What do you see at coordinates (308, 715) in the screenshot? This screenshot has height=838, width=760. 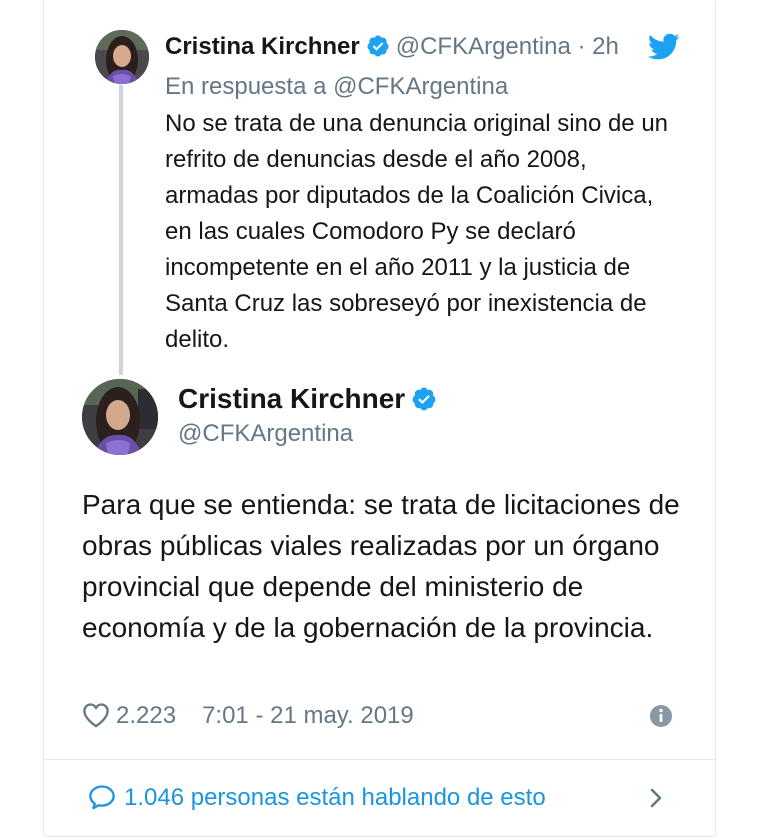 I see `tweet-timestamp: 7:01 - 21 may. 2019` at bounding box center [308, 715].